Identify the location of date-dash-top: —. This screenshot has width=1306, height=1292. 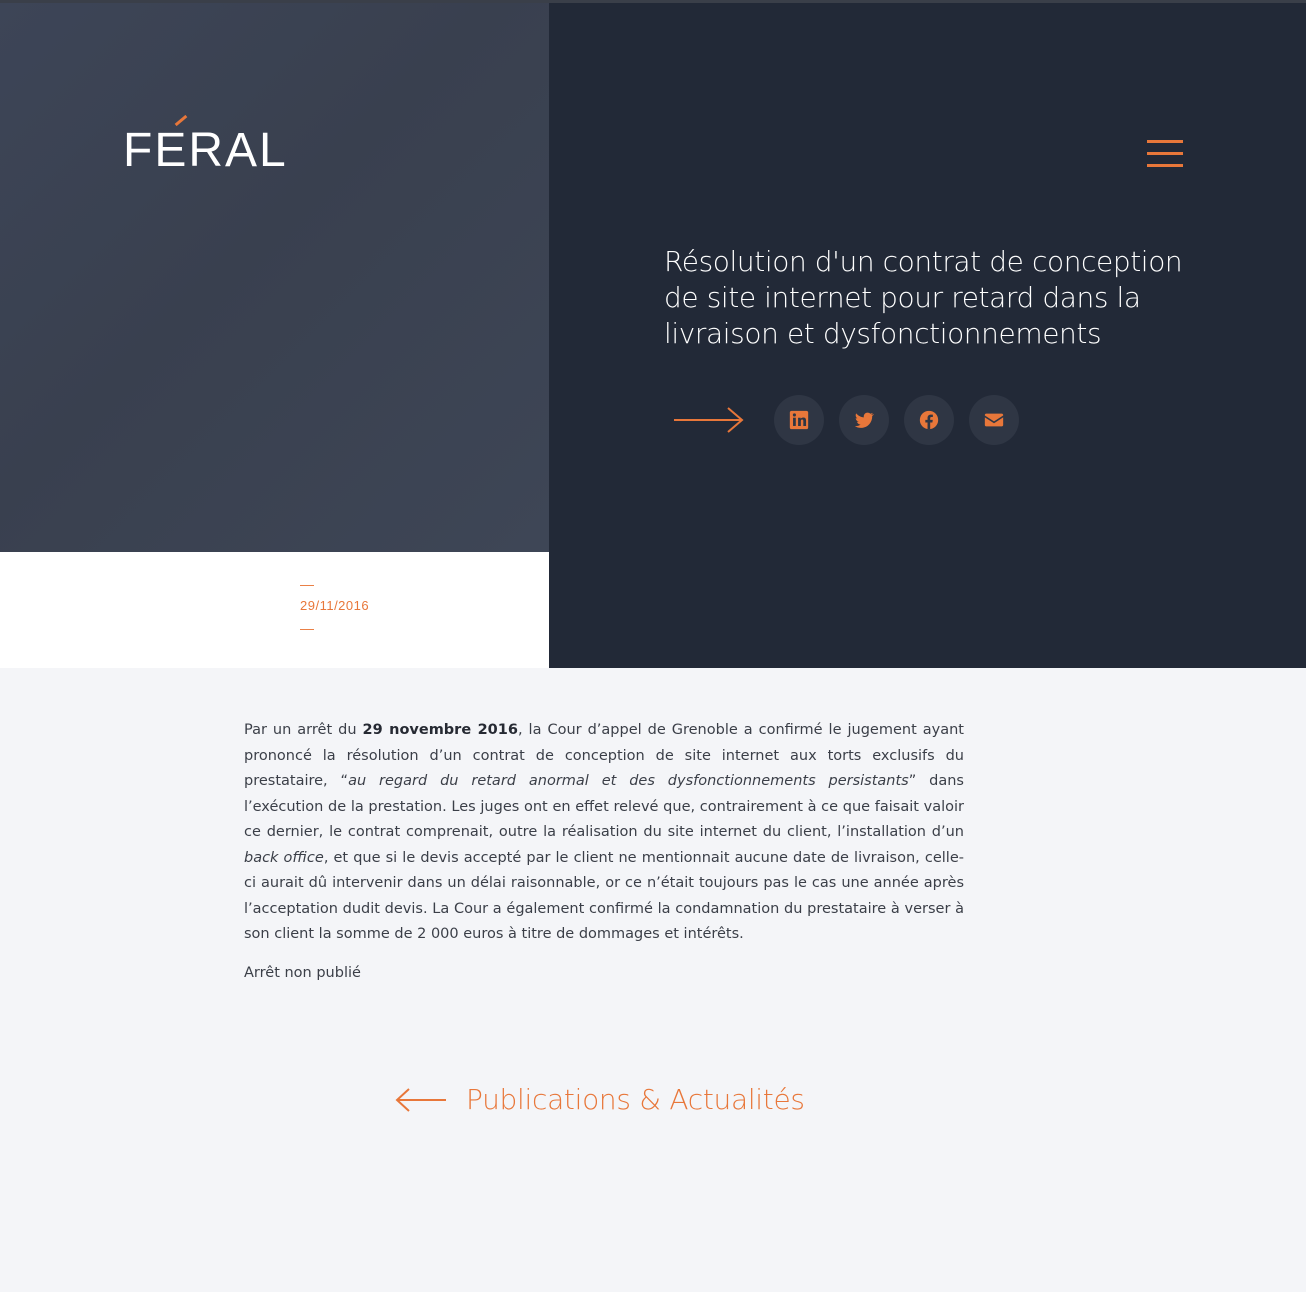
(307, 584).